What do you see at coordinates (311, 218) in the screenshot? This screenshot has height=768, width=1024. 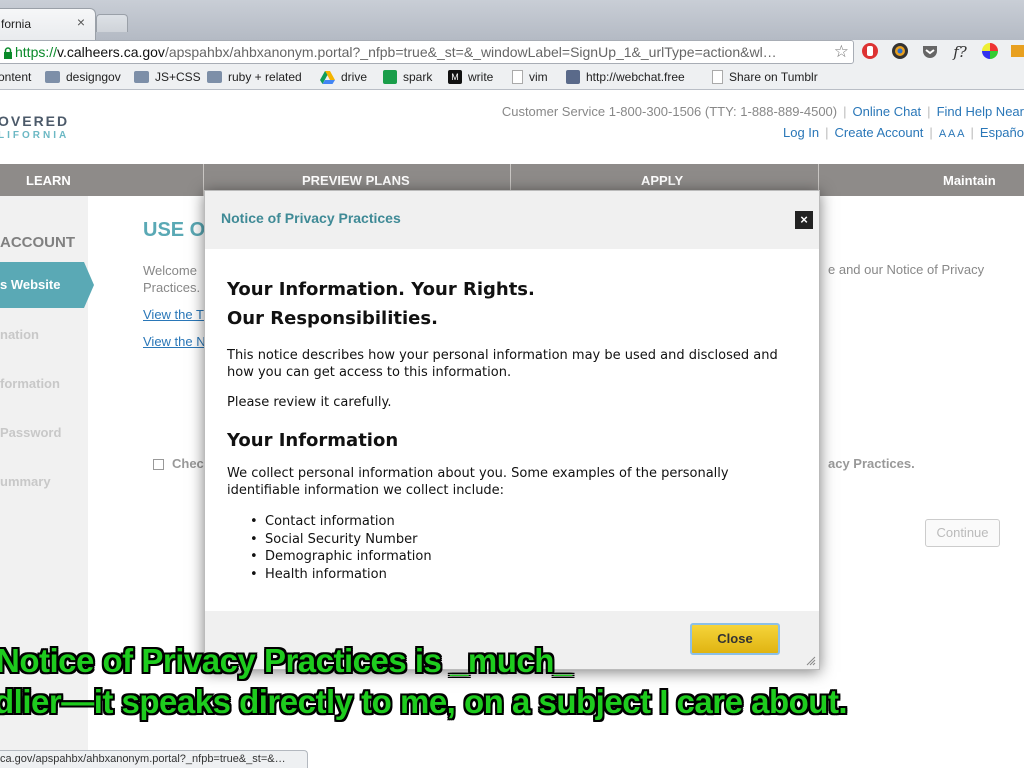 I see `dialog-title: Notice of Privacy Practices` at bounding box center [311, 218].